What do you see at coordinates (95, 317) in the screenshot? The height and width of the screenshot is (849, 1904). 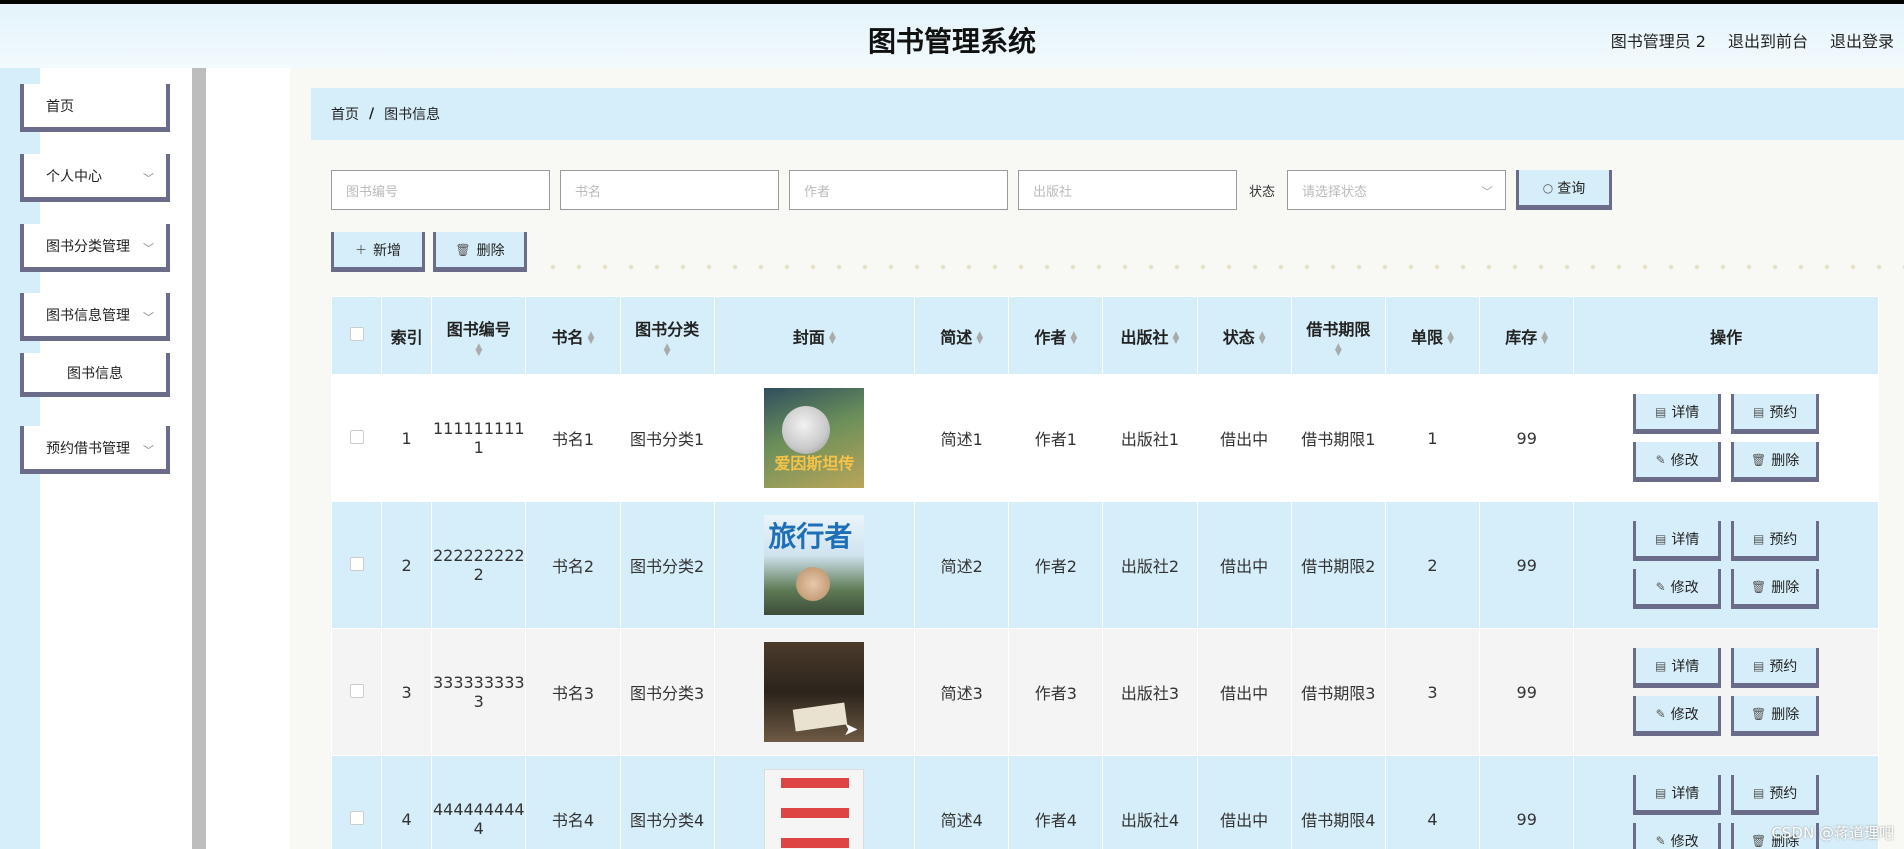 I see `sidebar-item-book-management: 图书信息管理 ﹀` at bounding box center [95, 317].